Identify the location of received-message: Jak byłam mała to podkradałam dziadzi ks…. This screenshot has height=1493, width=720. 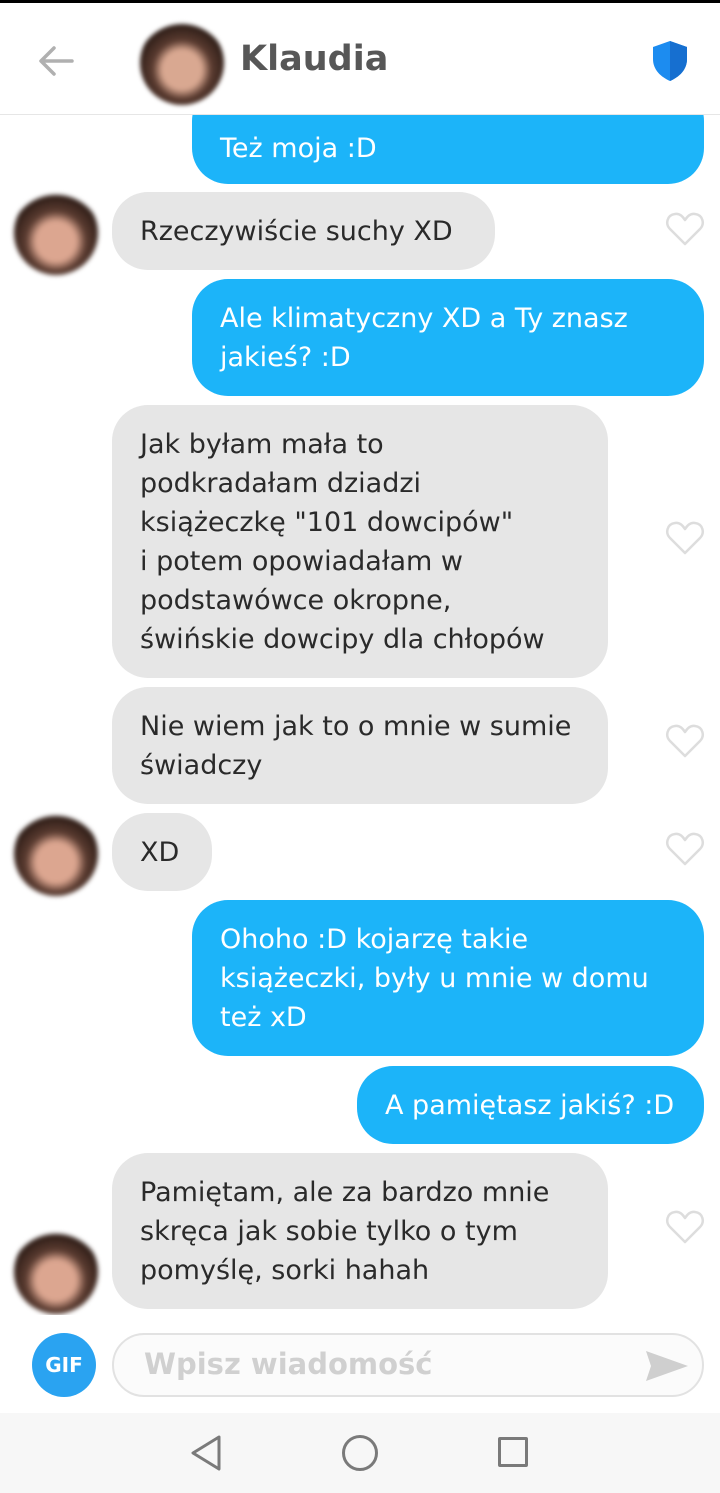
(360, 541).